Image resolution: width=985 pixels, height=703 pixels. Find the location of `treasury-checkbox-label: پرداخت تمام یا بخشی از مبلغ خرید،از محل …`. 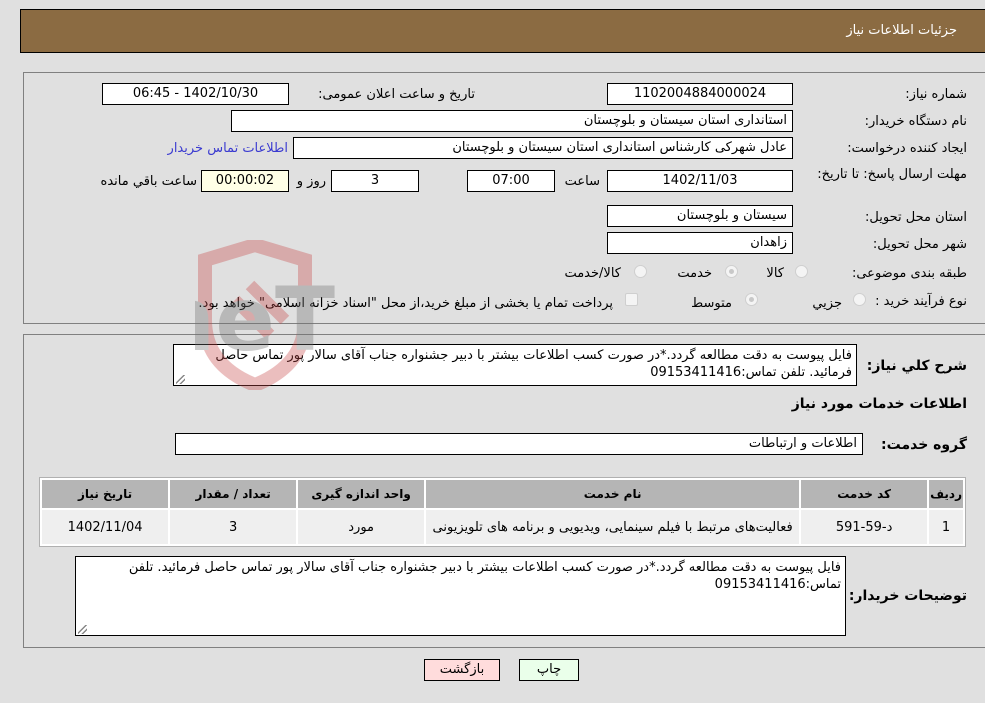

treasury-checkbox-label: پرداخت تمام یا بخشی از مبلغ خرید،از محل … is located at coordinates (405, 303).